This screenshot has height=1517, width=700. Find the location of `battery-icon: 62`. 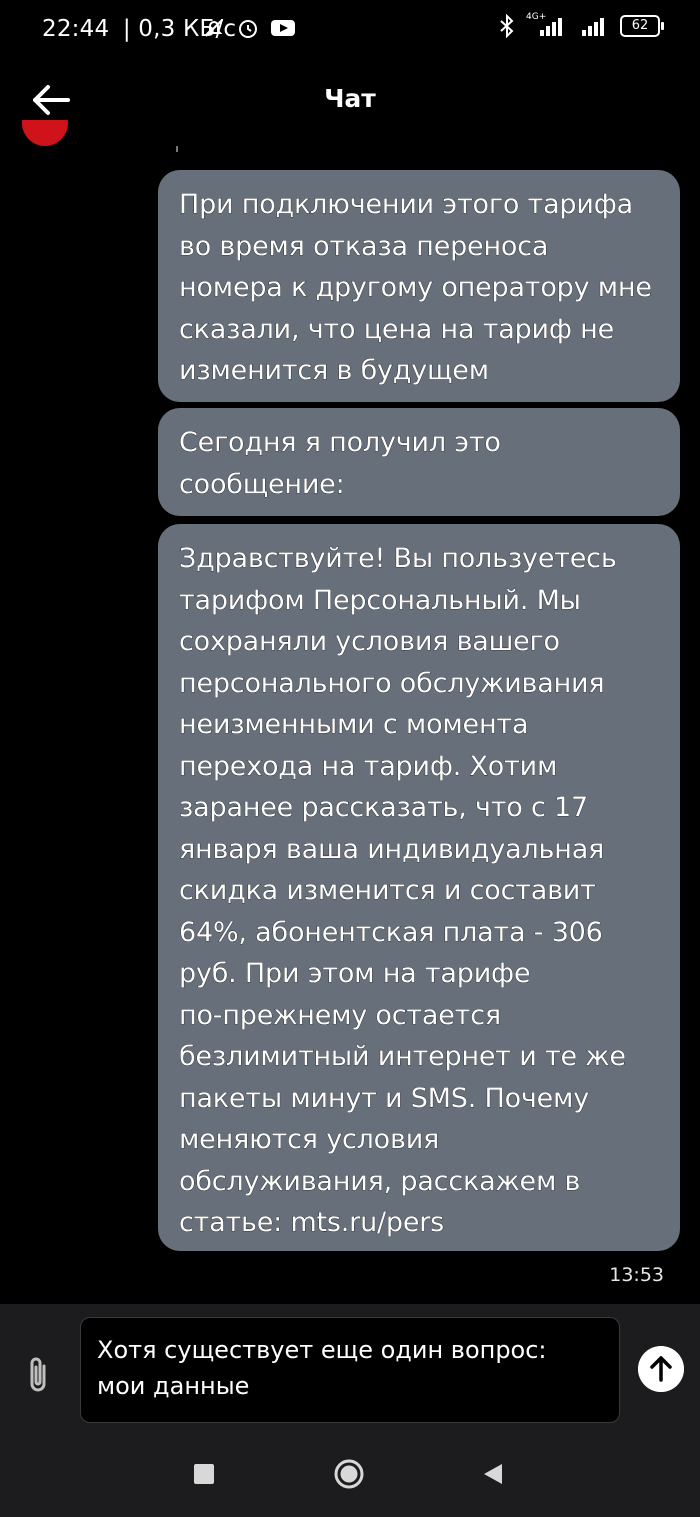

battery-icon: 62 is located at coordinates (642, 26).